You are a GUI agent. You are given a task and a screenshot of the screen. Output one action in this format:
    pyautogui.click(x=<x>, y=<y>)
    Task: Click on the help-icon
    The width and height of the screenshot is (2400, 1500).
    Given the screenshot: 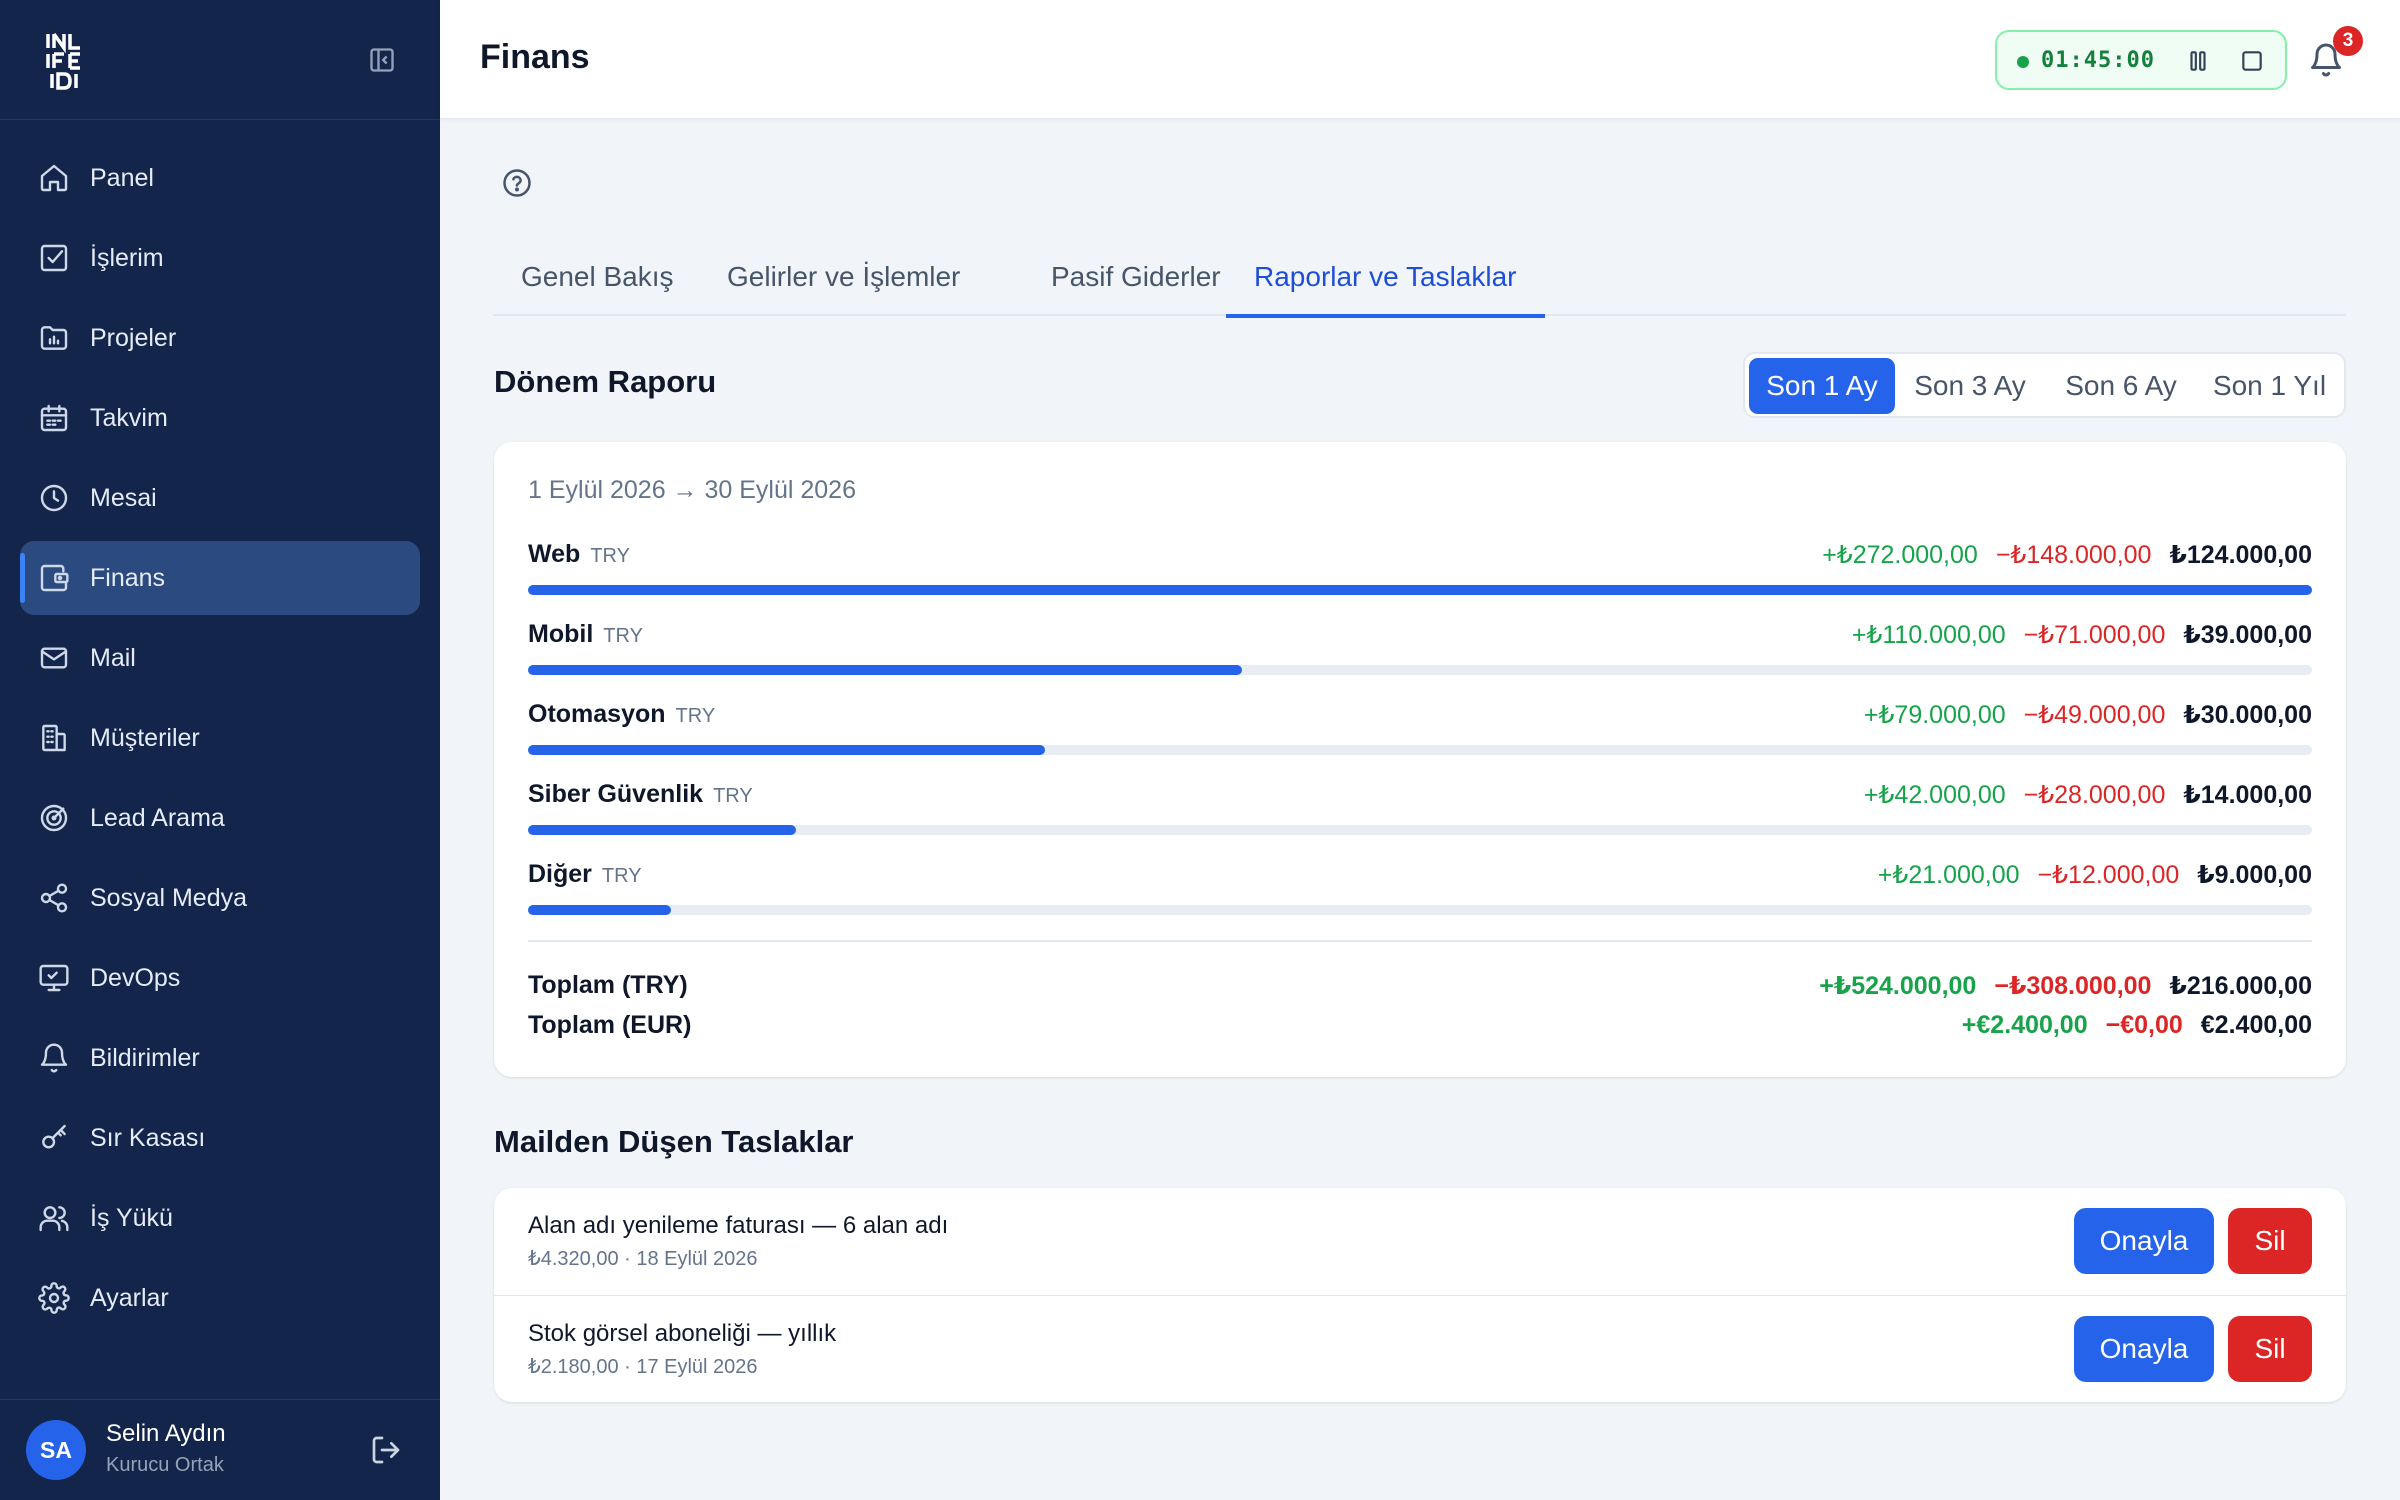 What is the action you would take?
    pyautogui.click(x=517, y=183)
    